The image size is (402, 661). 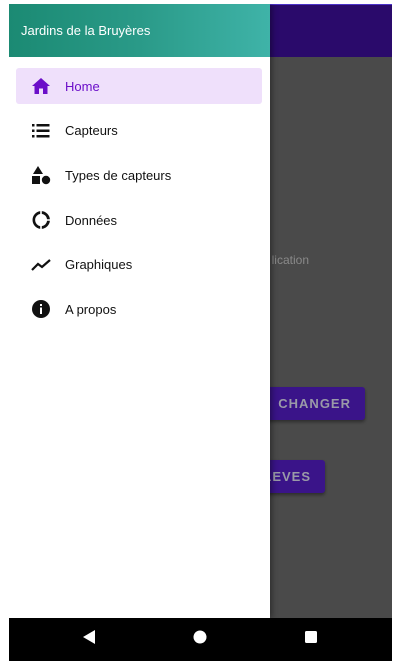 I want to click on menu-item-label: Types de capteurs, so click(x=118, y=175).